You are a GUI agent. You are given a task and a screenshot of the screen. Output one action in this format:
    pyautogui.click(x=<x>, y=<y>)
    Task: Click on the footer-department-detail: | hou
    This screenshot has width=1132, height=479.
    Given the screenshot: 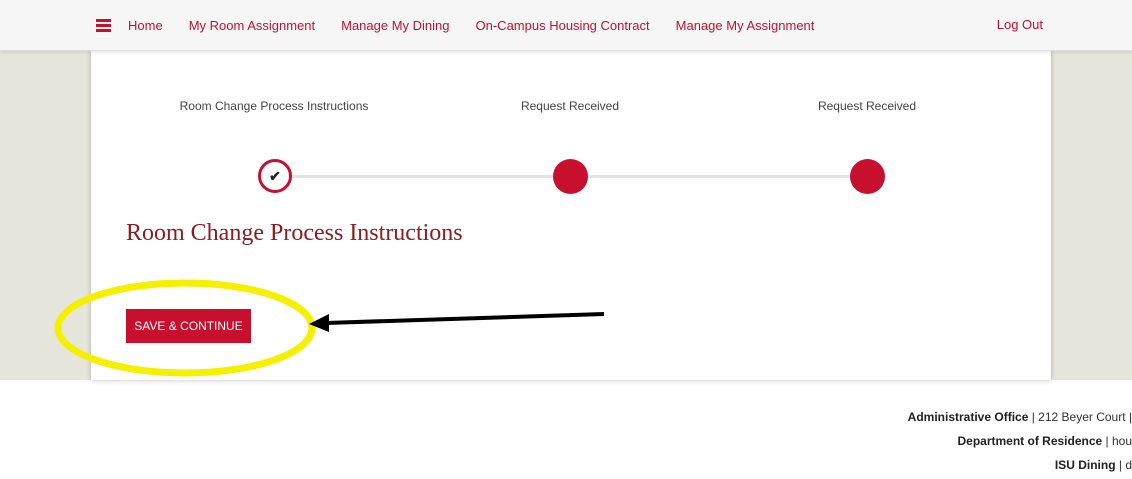 What is the action you would take?
    pyautogui.click(x=1117, y=441)
    